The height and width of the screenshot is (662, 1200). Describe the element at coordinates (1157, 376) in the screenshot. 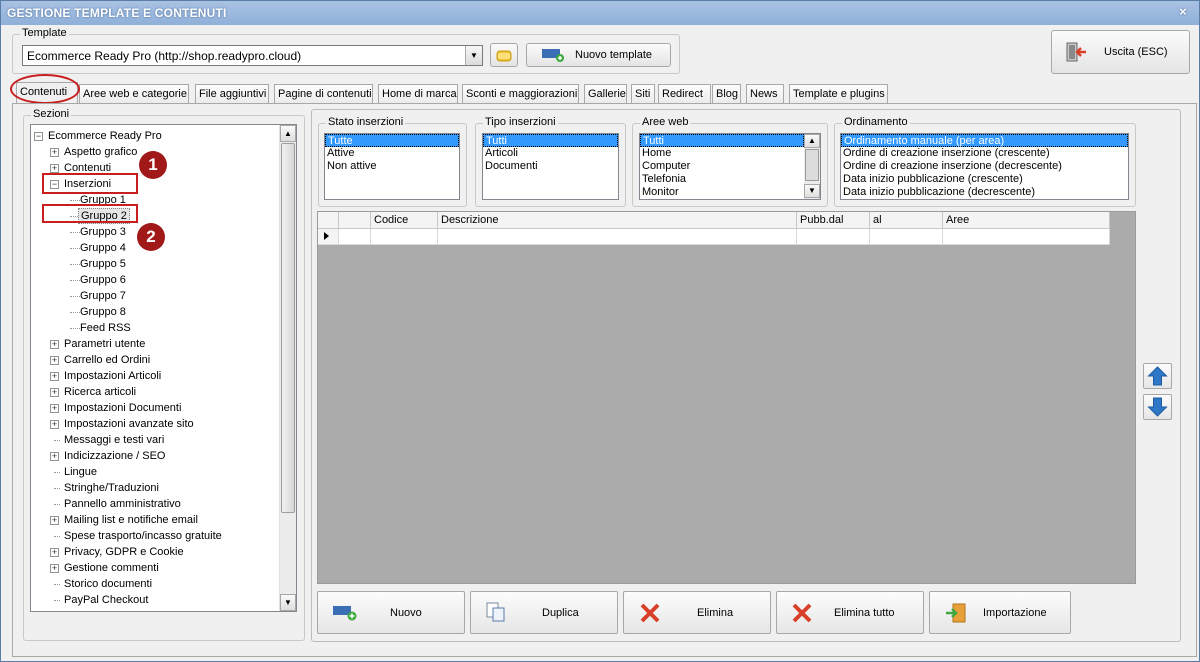

I see `move-up-button` at that location.